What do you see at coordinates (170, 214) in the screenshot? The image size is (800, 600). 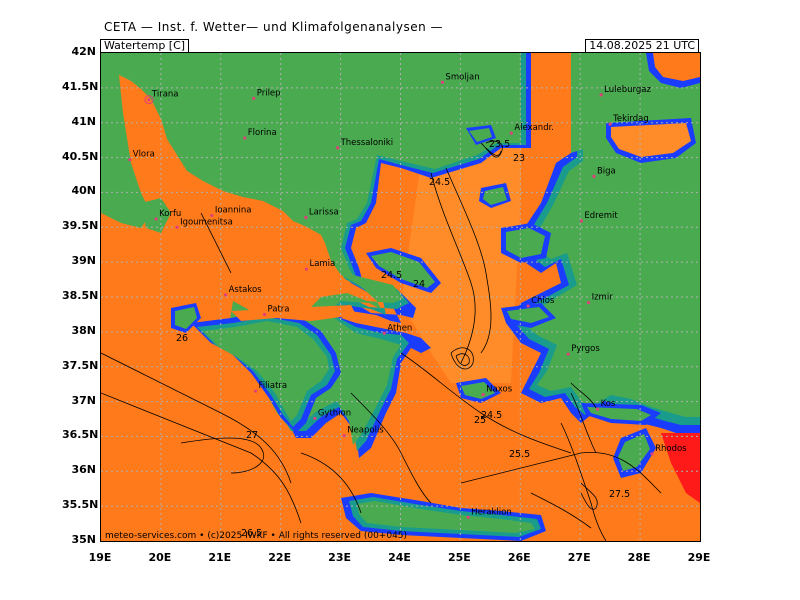 I see `city-label: Korfu` at bounding box center [170, 214].